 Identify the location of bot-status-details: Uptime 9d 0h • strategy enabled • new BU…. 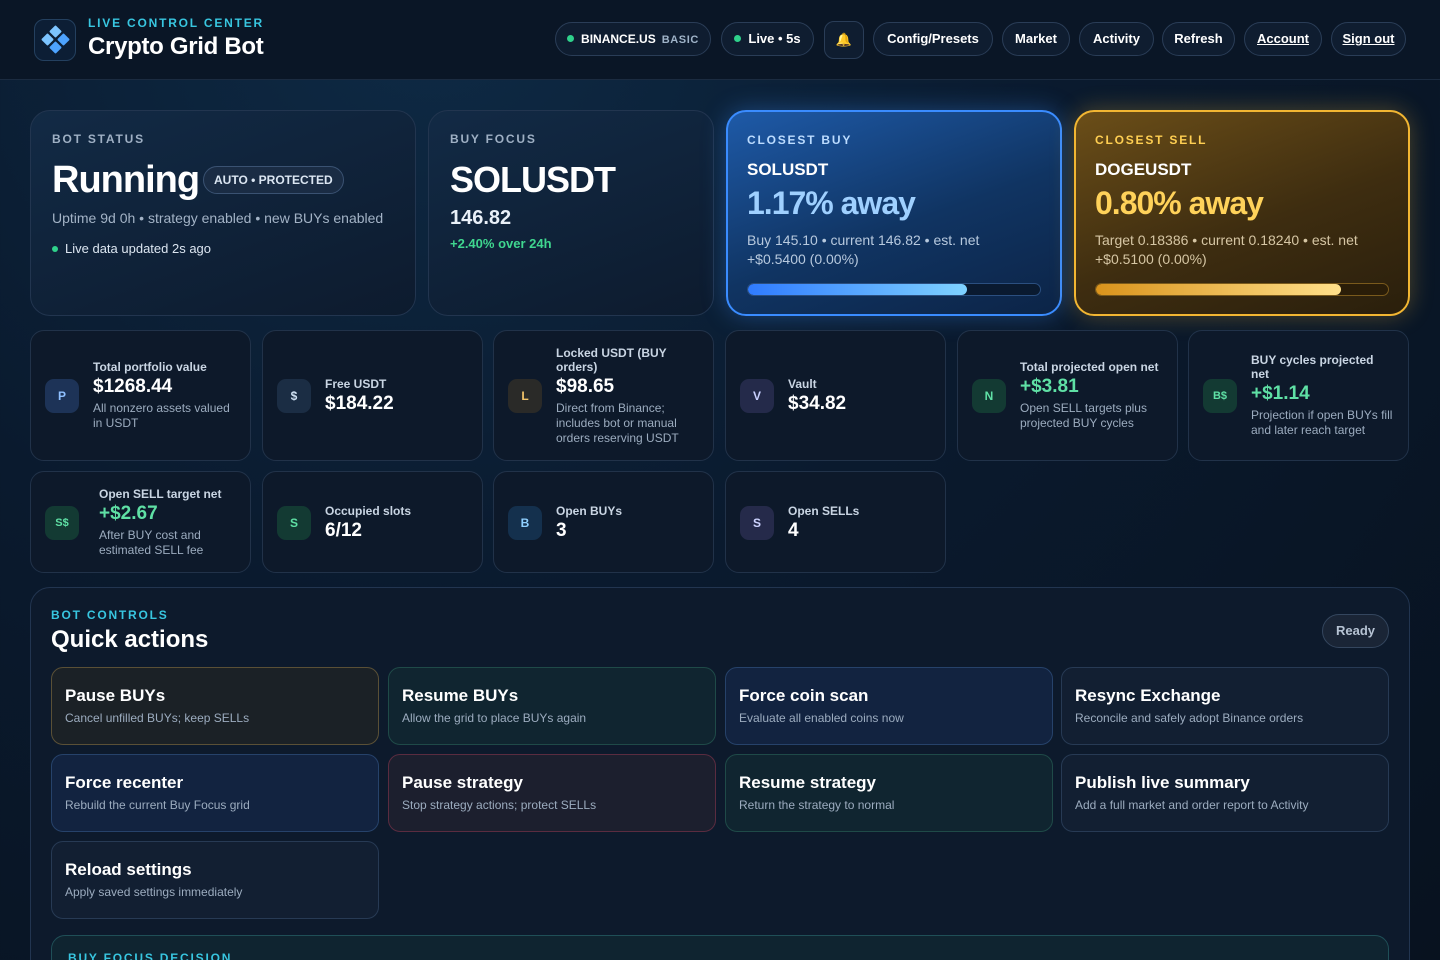
(218, 218).